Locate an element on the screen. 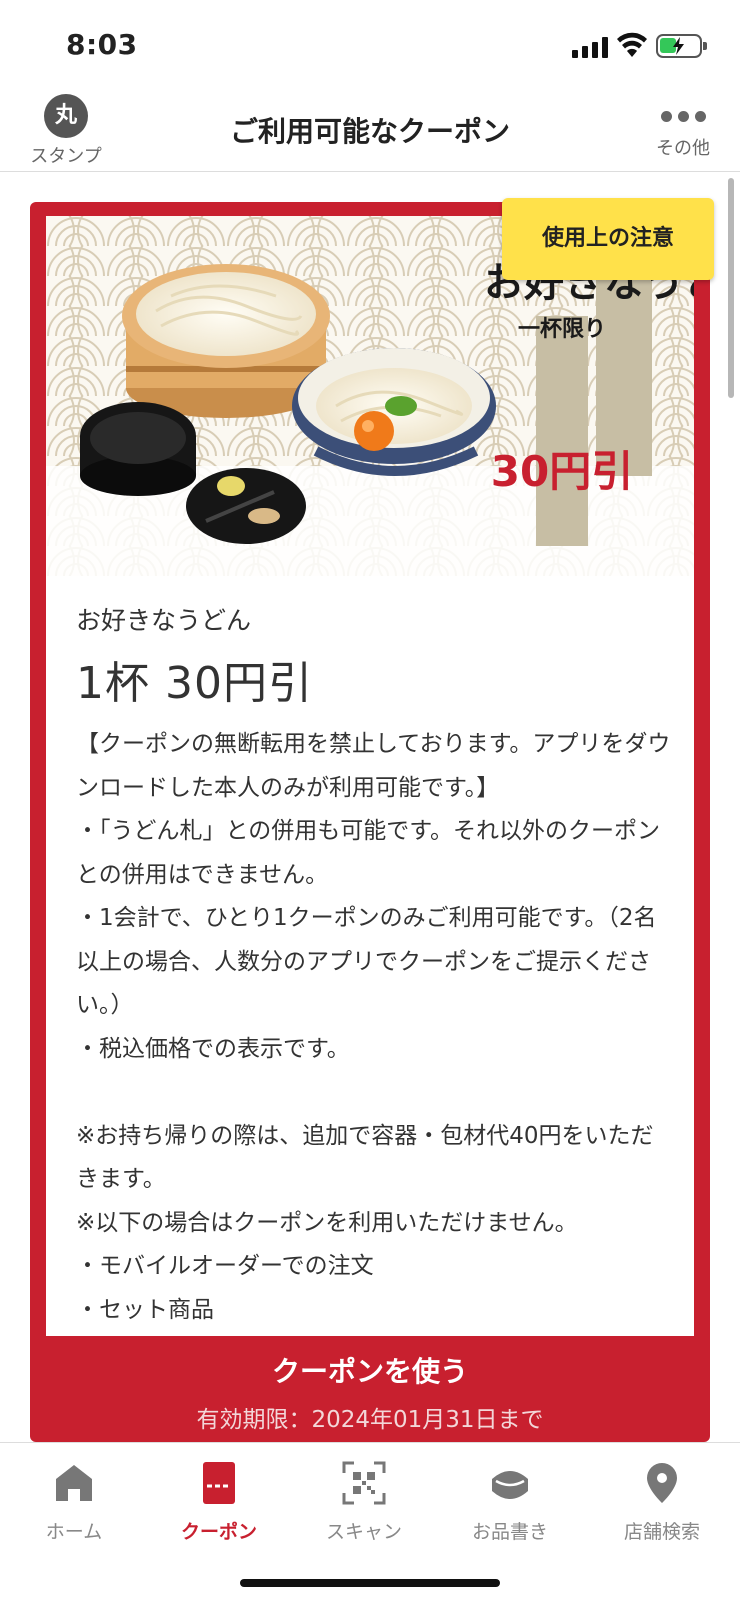 The image size is (740, 1601). cellular-signal-icon is located at coordinates (590, 47).